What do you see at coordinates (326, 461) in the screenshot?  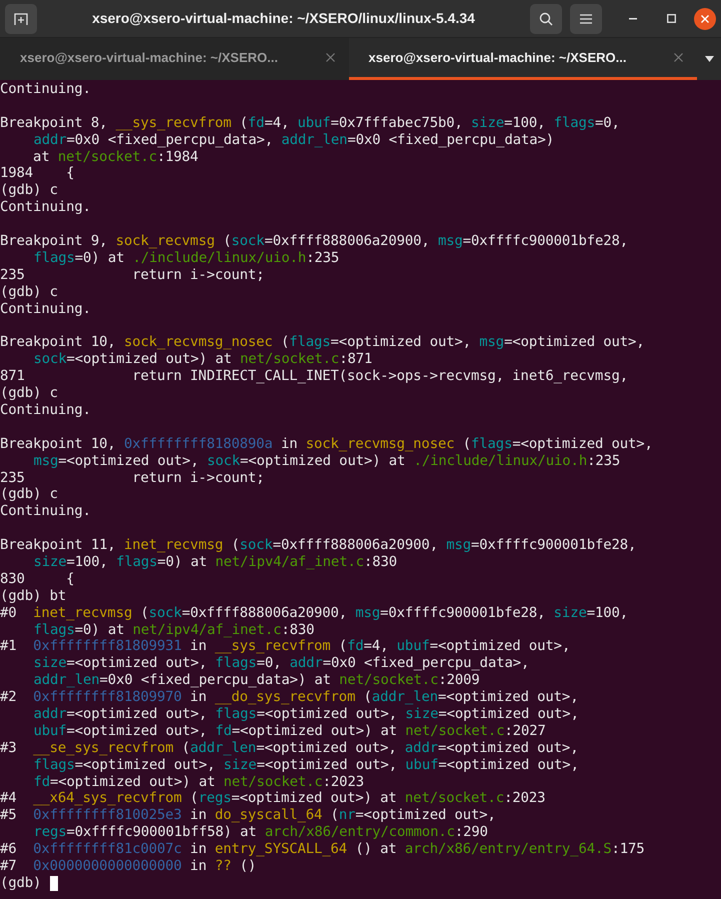 I see `terminal-line: msg=<optimized out>, sock=<optimized out>) at ./include/linux/uio.h:235` at bounding box center [326, 461].